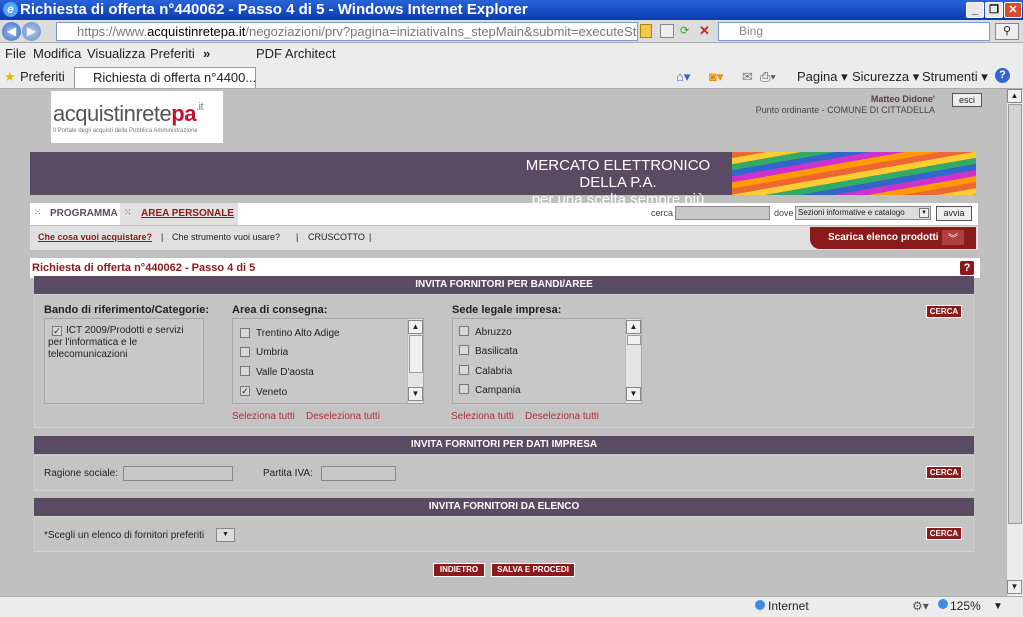 The image size is (1023, 617). Describe the element at coordinates (343, 416) in the screenshot. I see `area-deselect-all-link: Deseleziona tutti` at that location.